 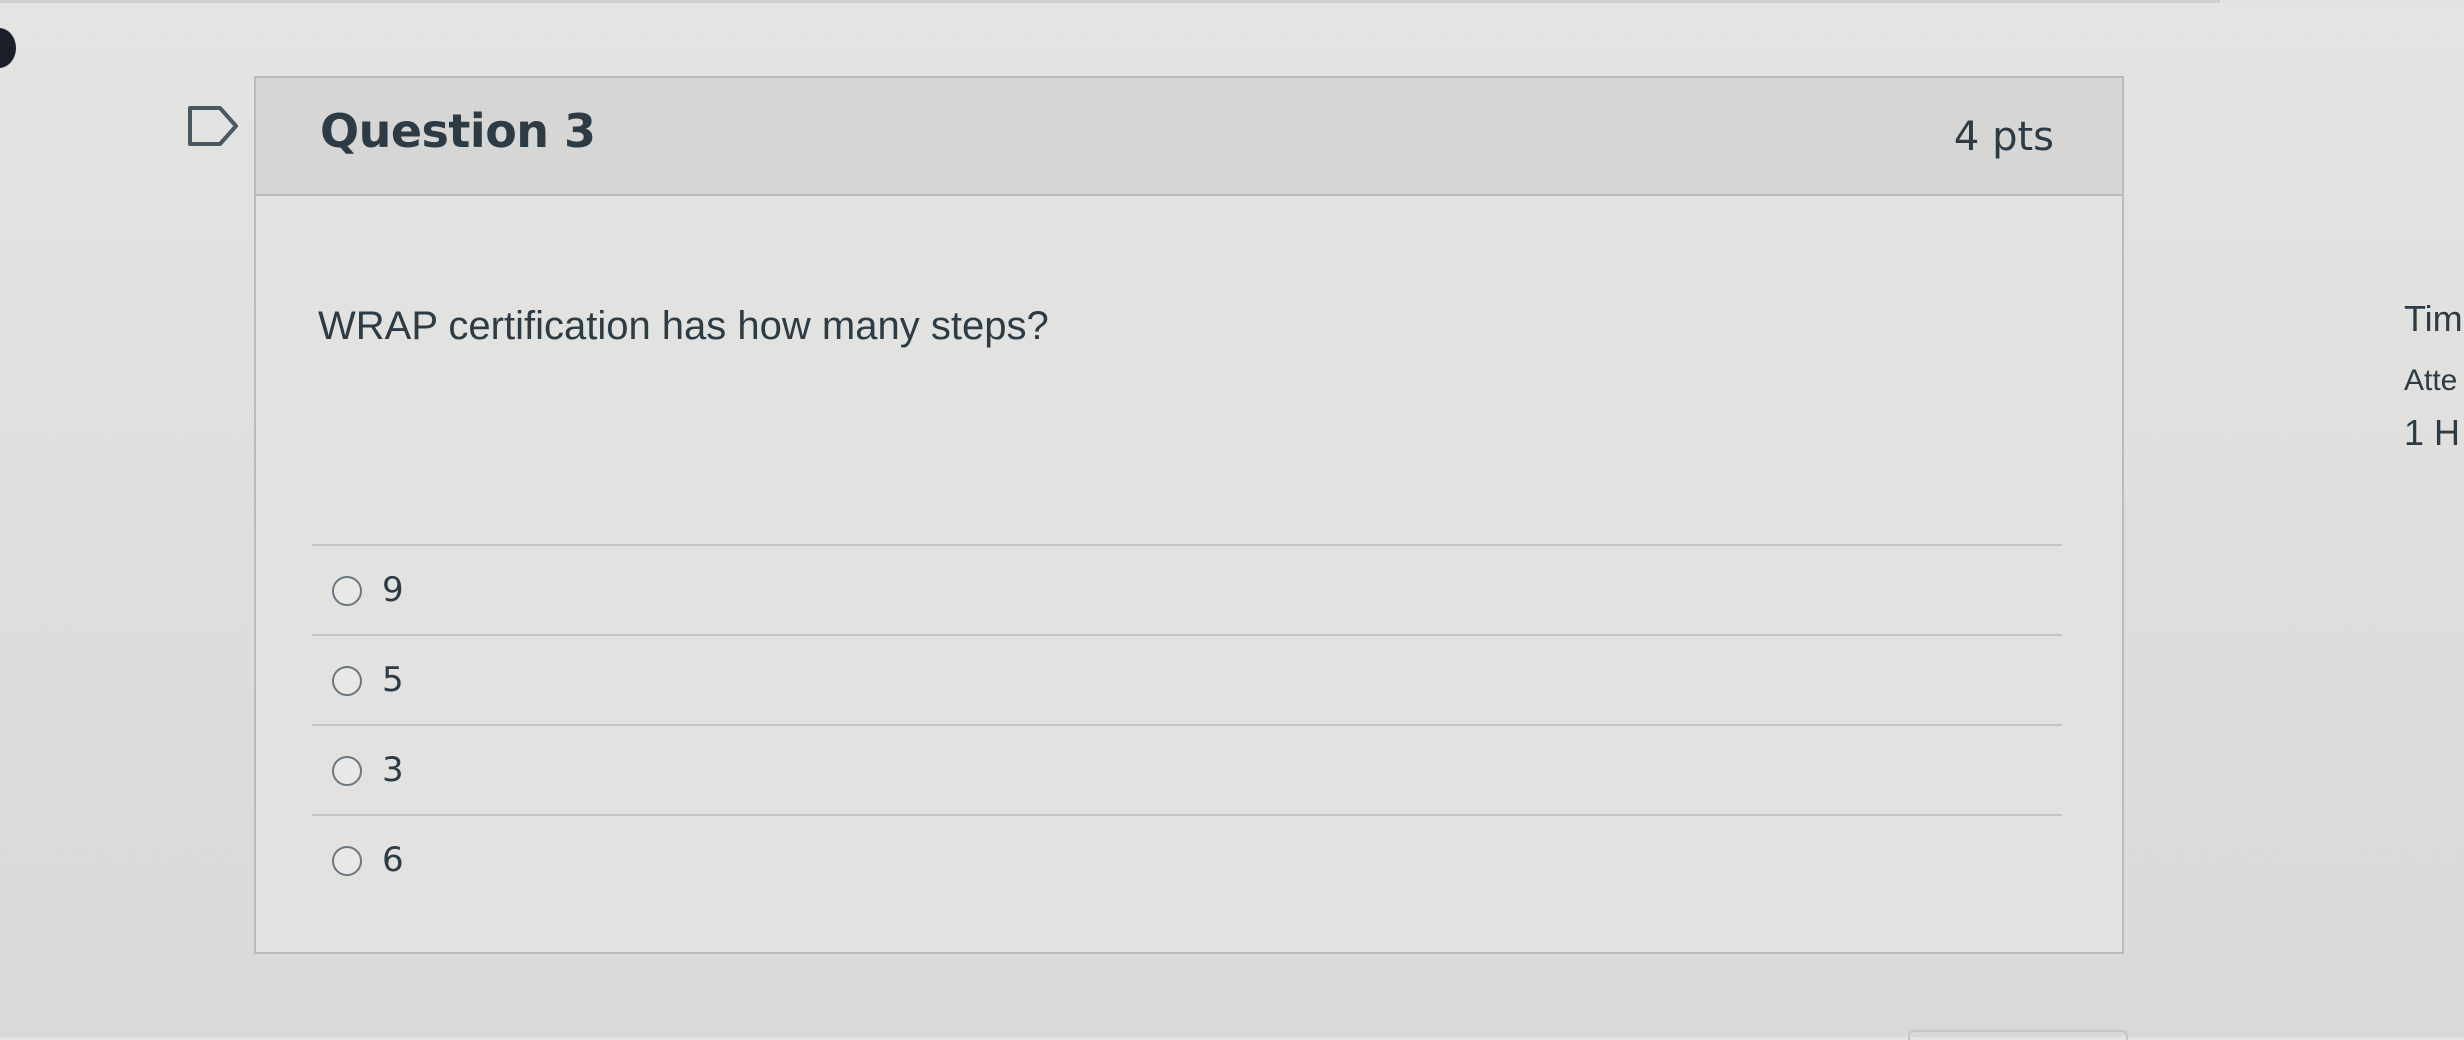 What do you see at coordinates (458, 131) in the screenshot?
I see `question-title: Question 3` at bounding box center [458, 131].